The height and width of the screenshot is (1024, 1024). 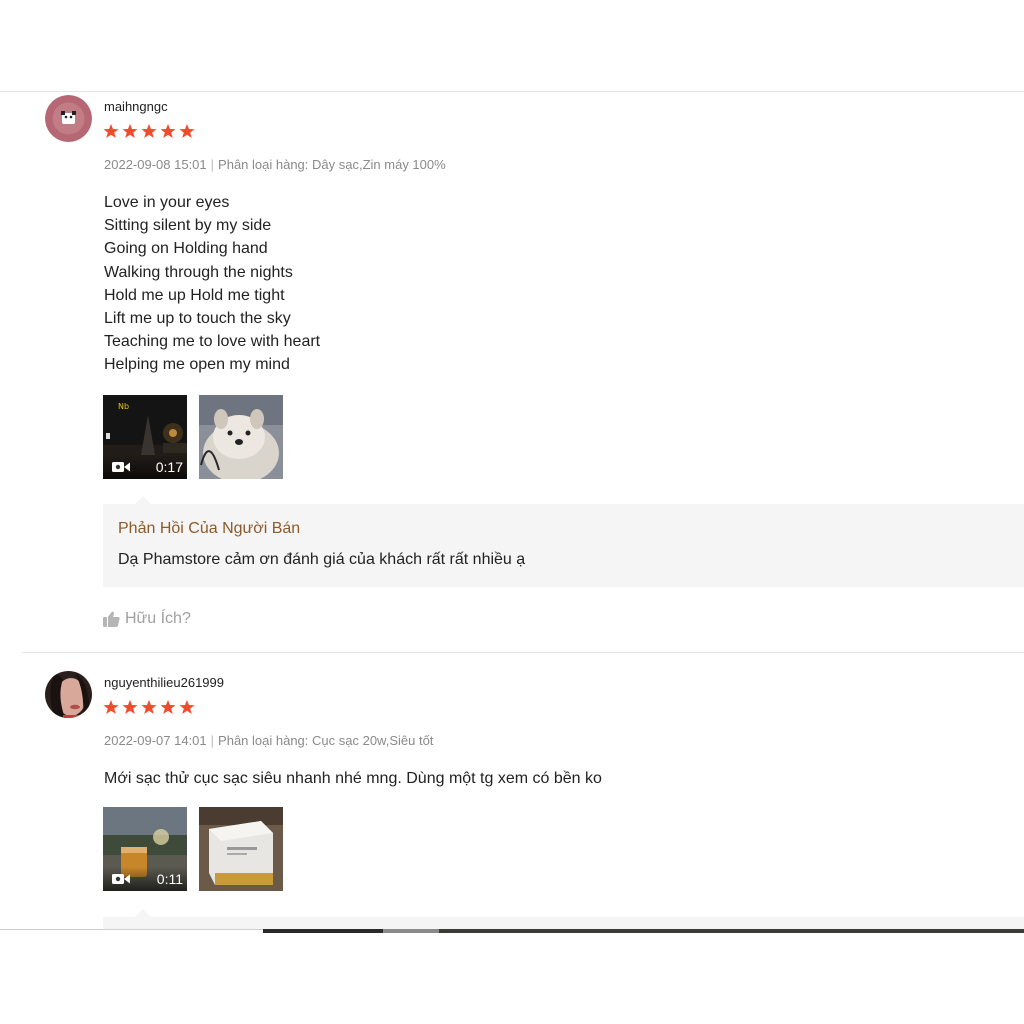 I want to click on review-date: 2022-09-07 14:01, so click(x=155, y=740).